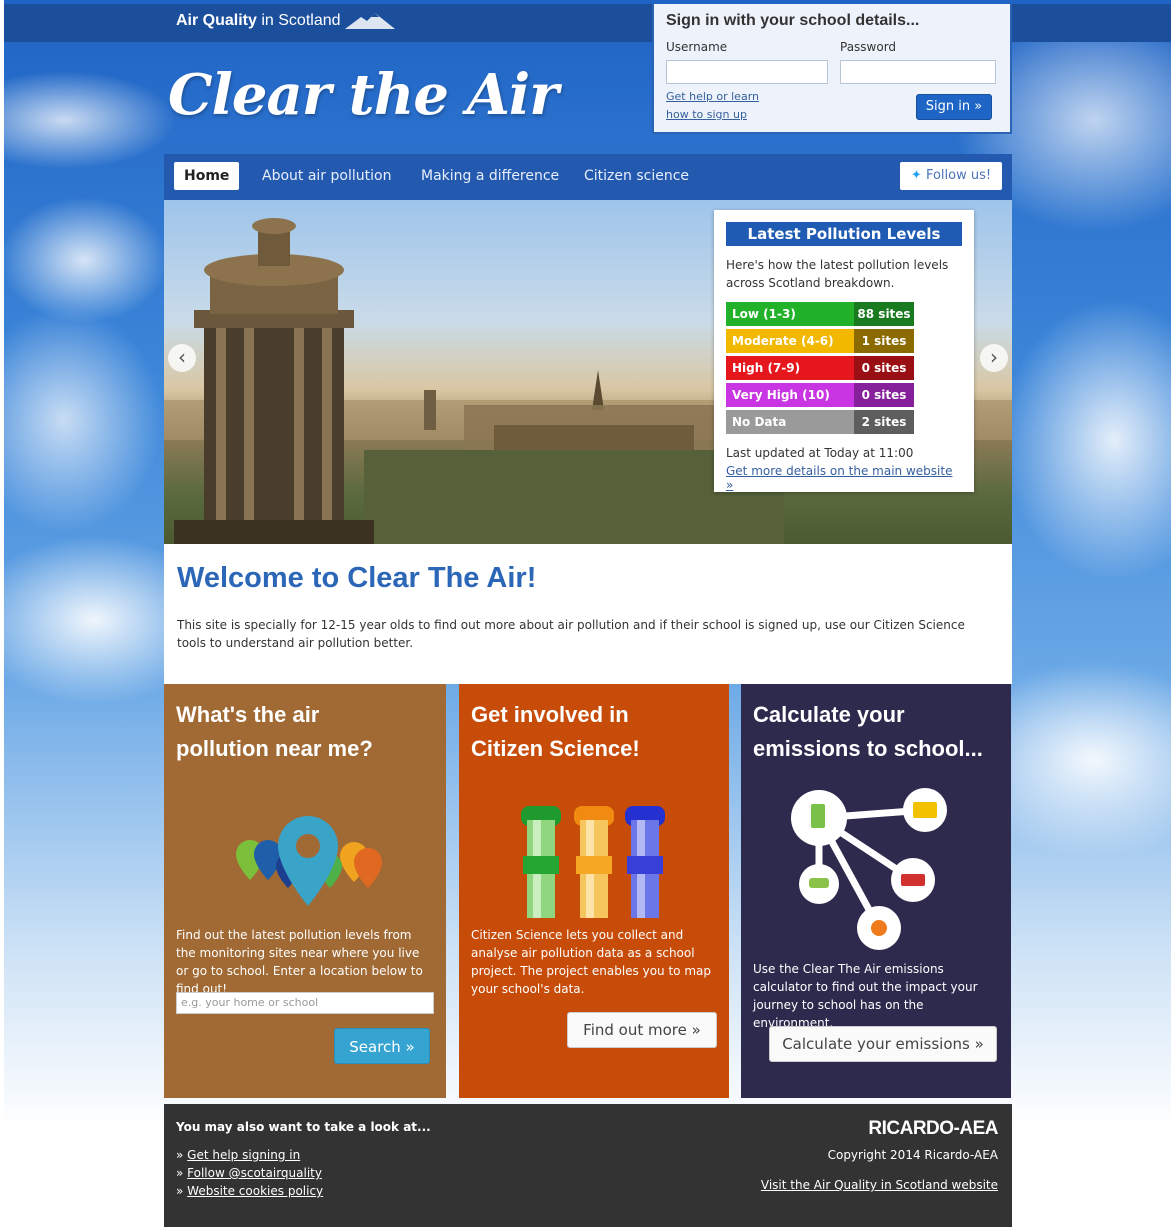  Describe the element at coordinates (249, 1191) in the screenshot. I see `footer-link-cookies-policy: » Website cookies policy` at that location.